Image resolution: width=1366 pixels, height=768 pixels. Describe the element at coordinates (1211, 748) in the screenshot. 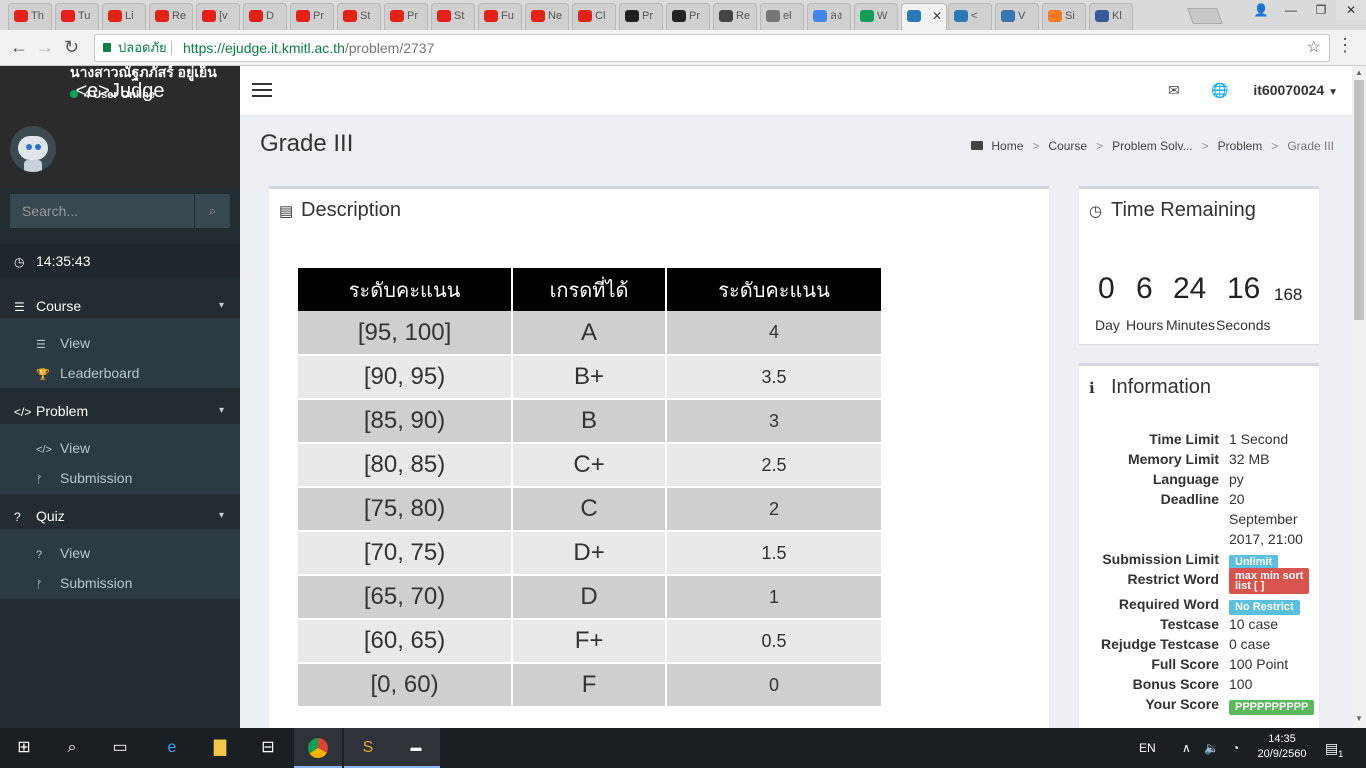

I see `volume-icon: 🔈` at that location.